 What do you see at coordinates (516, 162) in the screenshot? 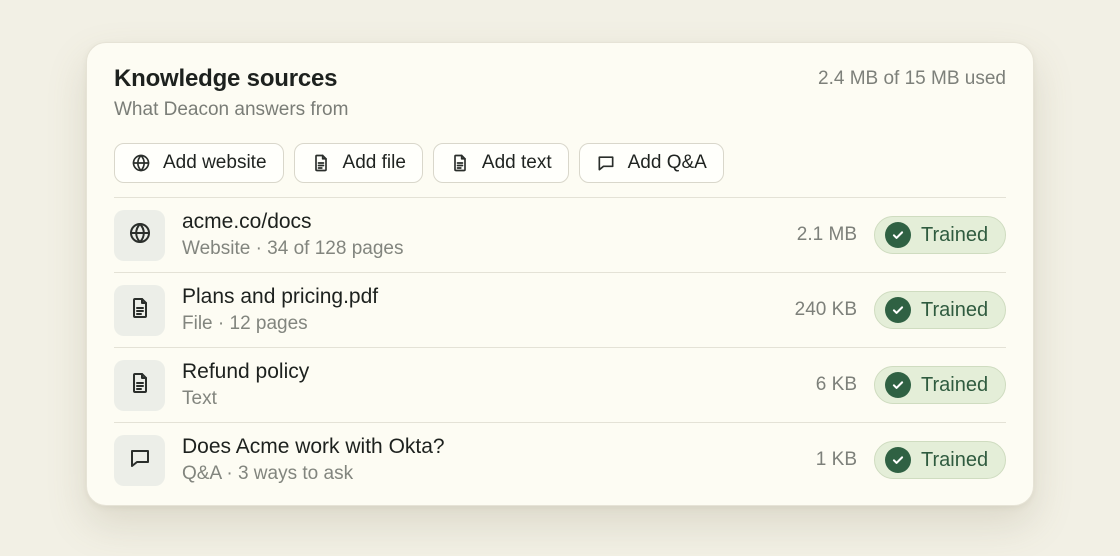
I see `add-text-label: Add text` at bounding box center [516, 162].